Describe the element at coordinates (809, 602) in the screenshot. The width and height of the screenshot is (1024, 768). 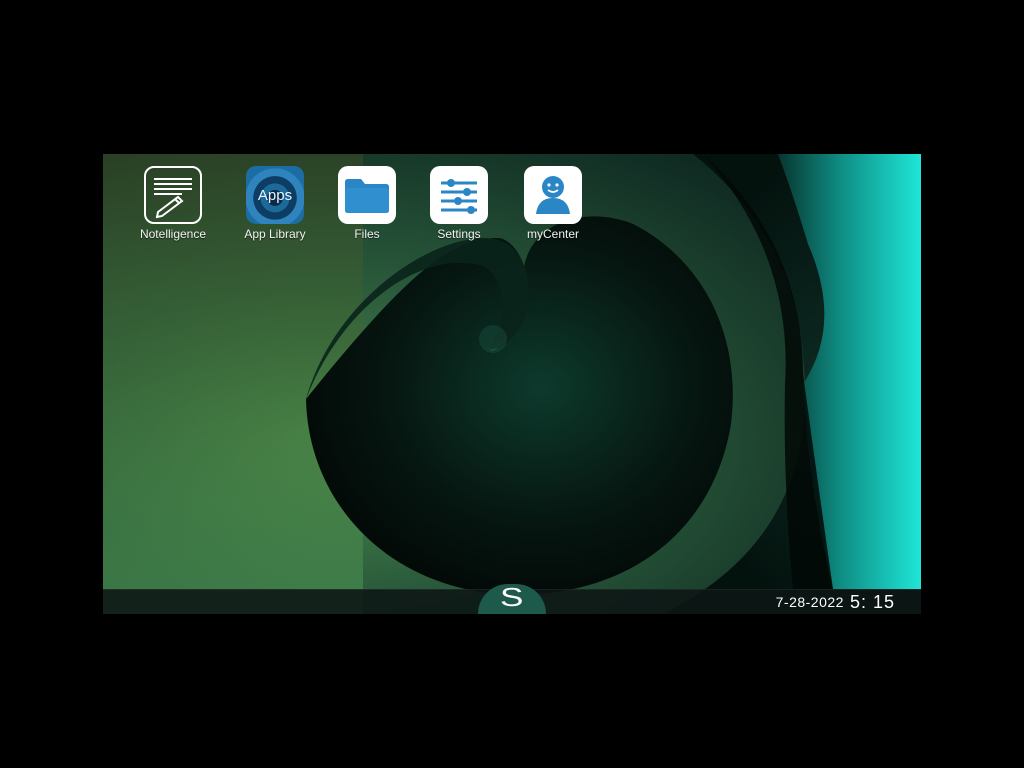
I see `clock-date: 7-28-2022` at that location.